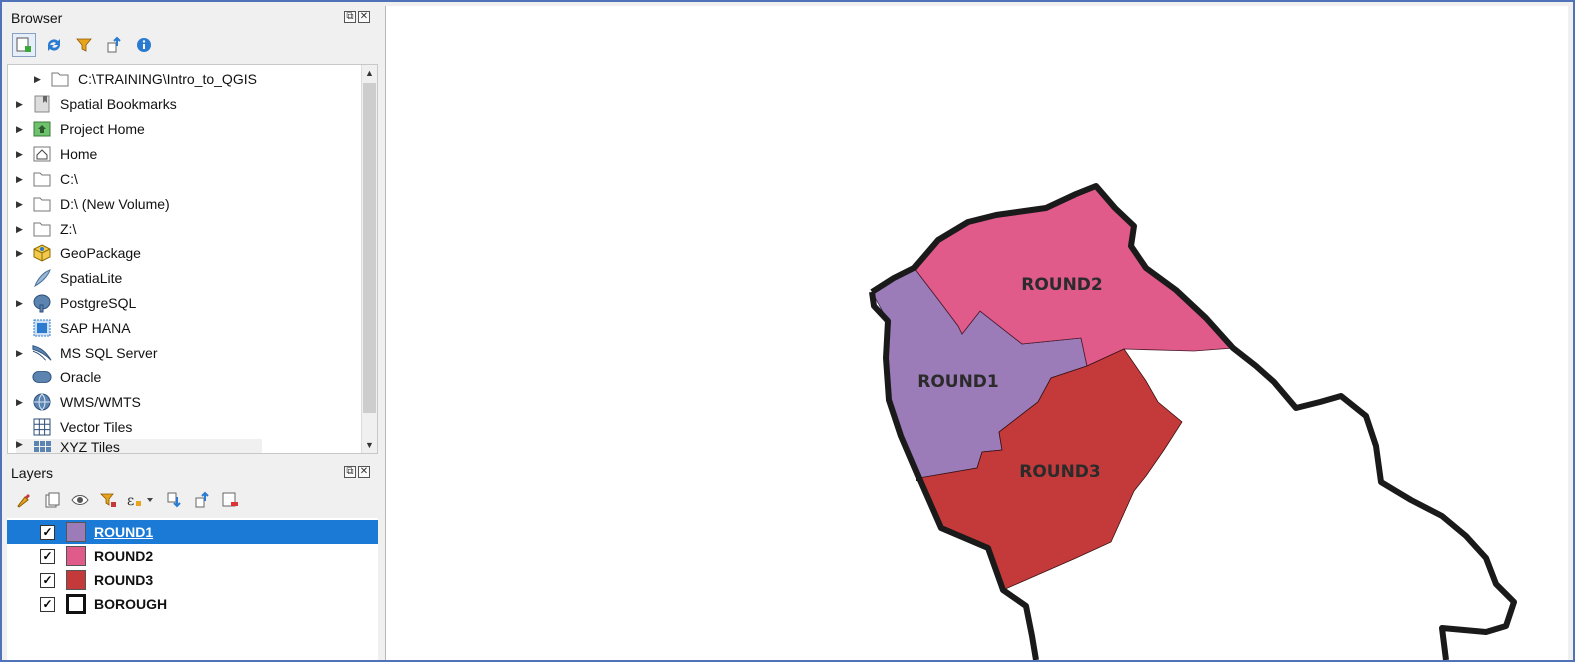 The height and width of the screenshot is (662, 1575). I want to click on expand-all-icon, so click(174, 500).